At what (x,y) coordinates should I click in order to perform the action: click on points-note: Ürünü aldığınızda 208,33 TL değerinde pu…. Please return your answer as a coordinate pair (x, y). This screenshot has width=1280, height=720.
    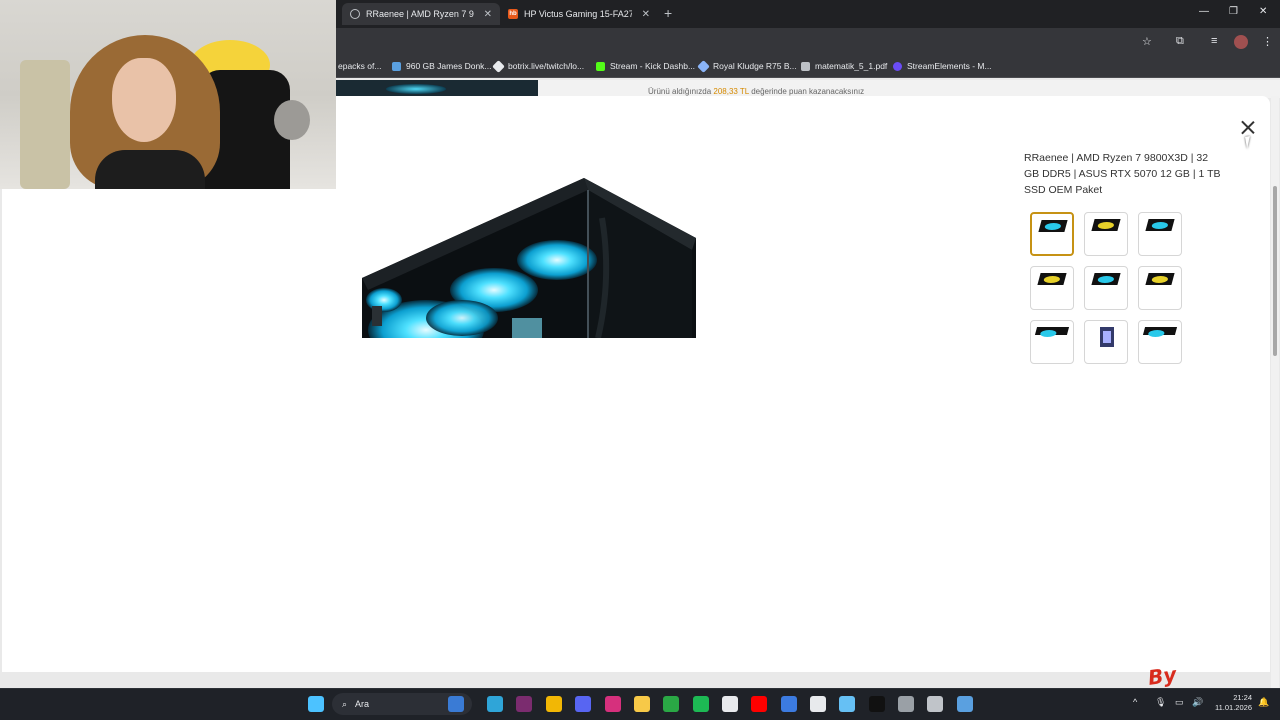
    Looking at the image, I should click on (756, 91).